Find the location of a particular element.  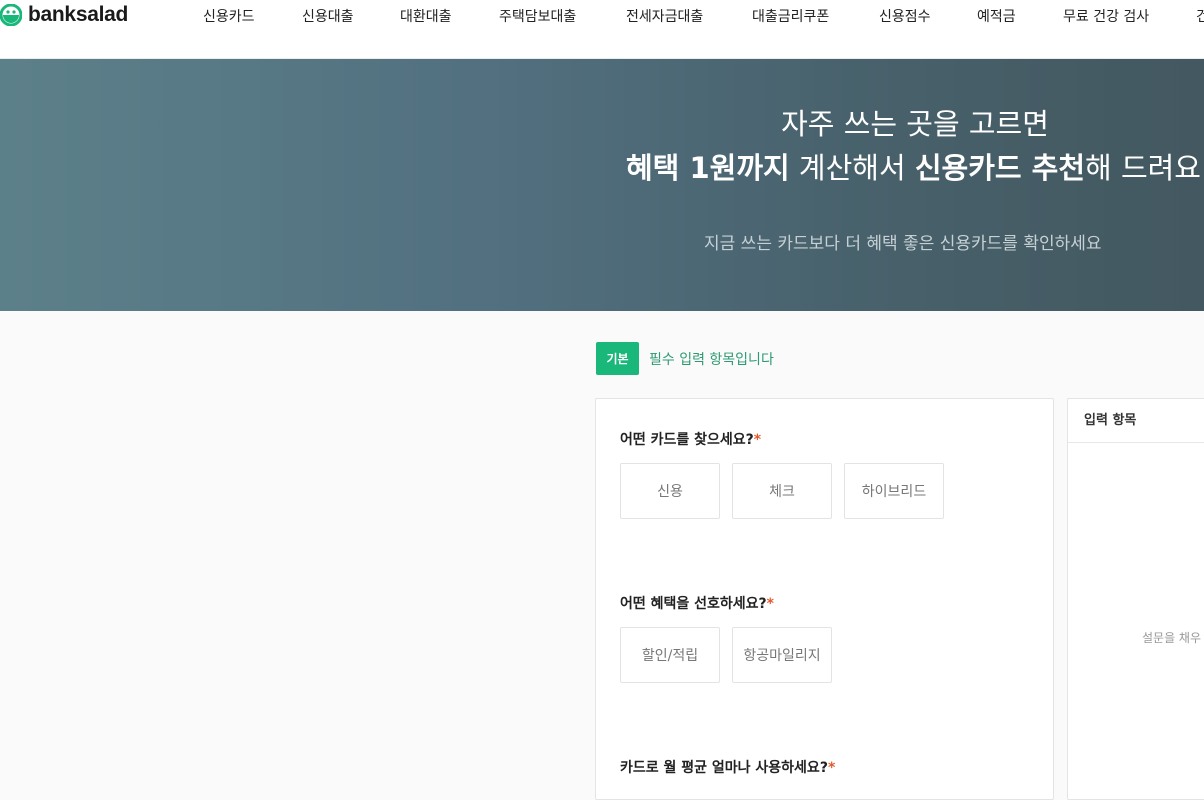

nav-item-deposit: 예적금 is located at coordinates (996, 16).